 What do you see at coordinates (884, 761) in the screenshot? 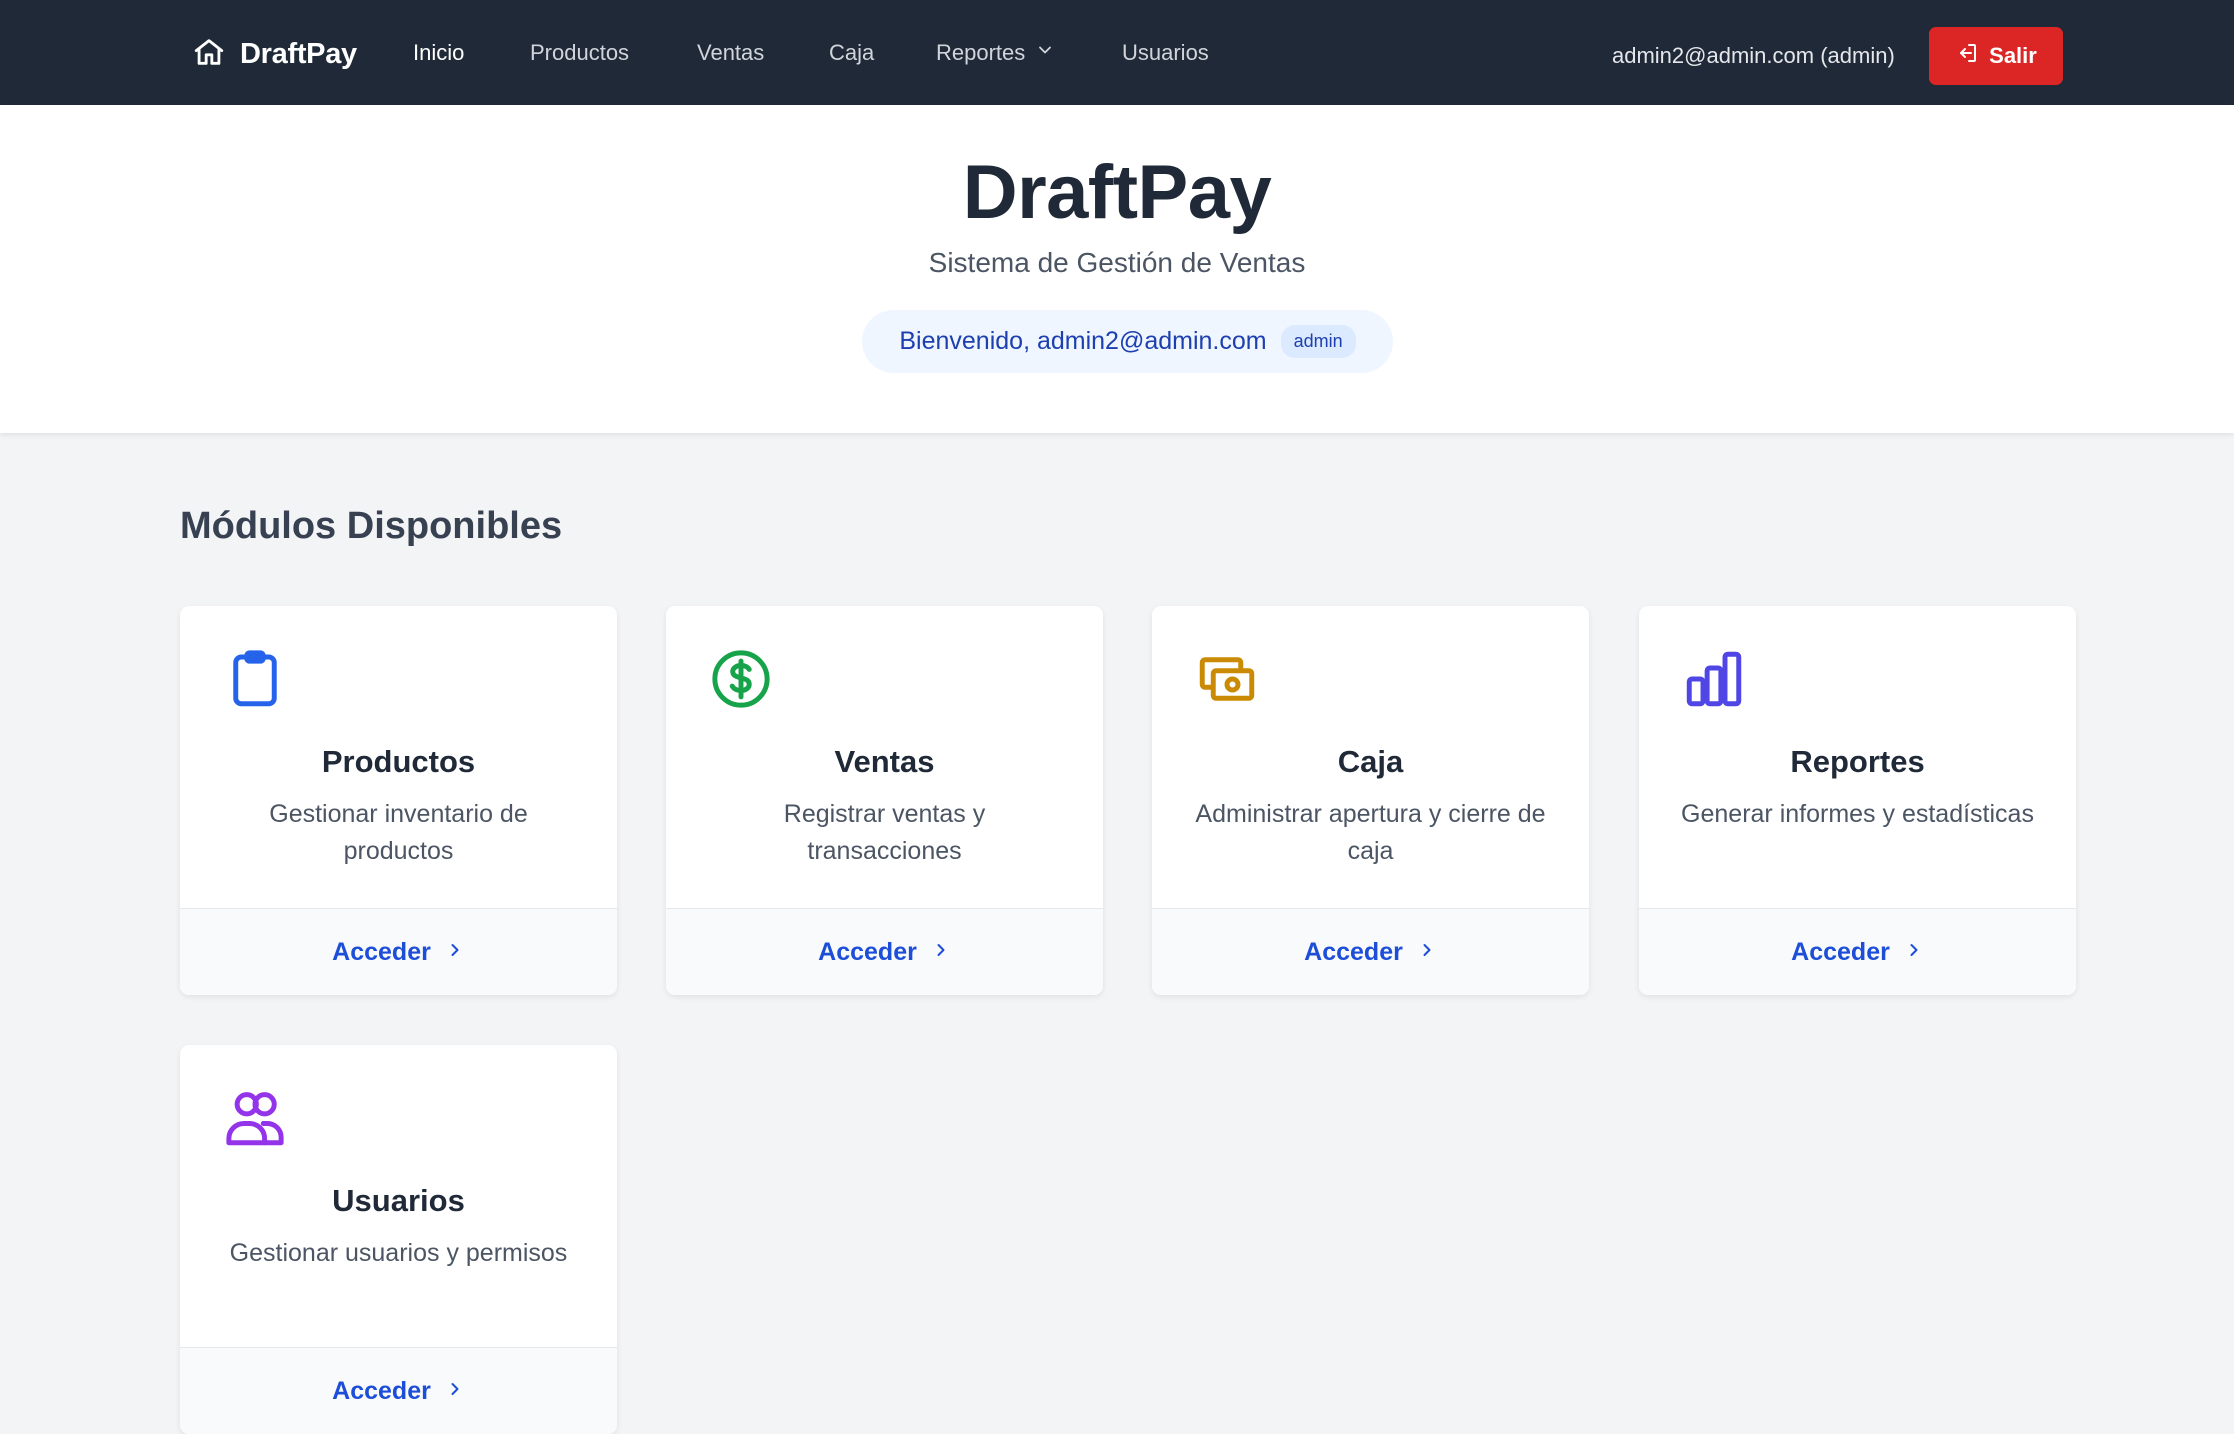
I see `module-title: Ventas` at bounding box center [884, 761].